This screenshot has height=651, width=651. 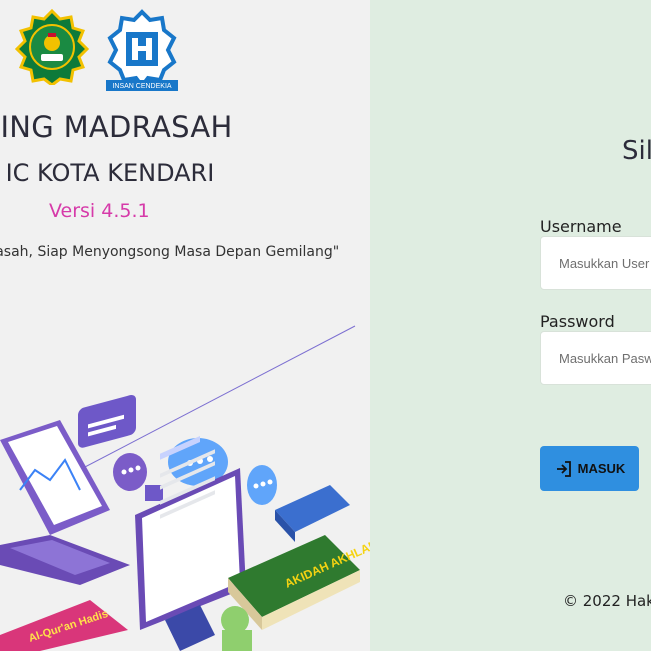 I want to click on school-name: N IC KOTA KENDARI, so click(x=107, y=173).